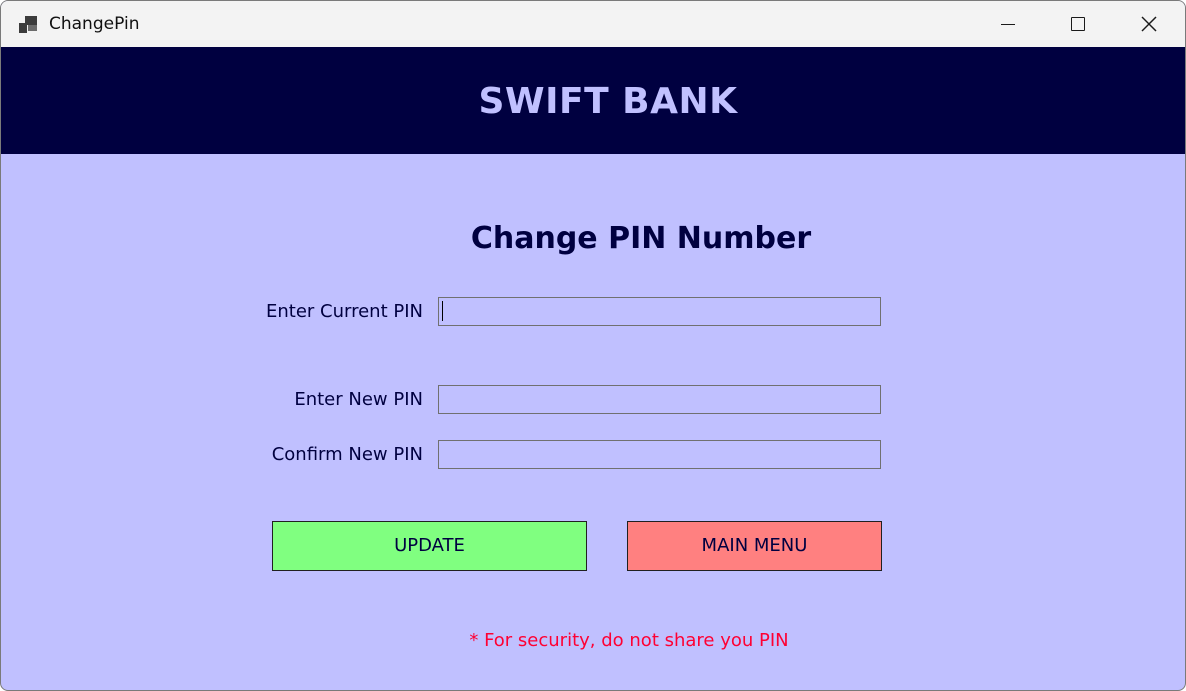  What do you see at coordinates (442, 311) in the screenshot?
I see `text-caret` at bounding box center [442, 311].